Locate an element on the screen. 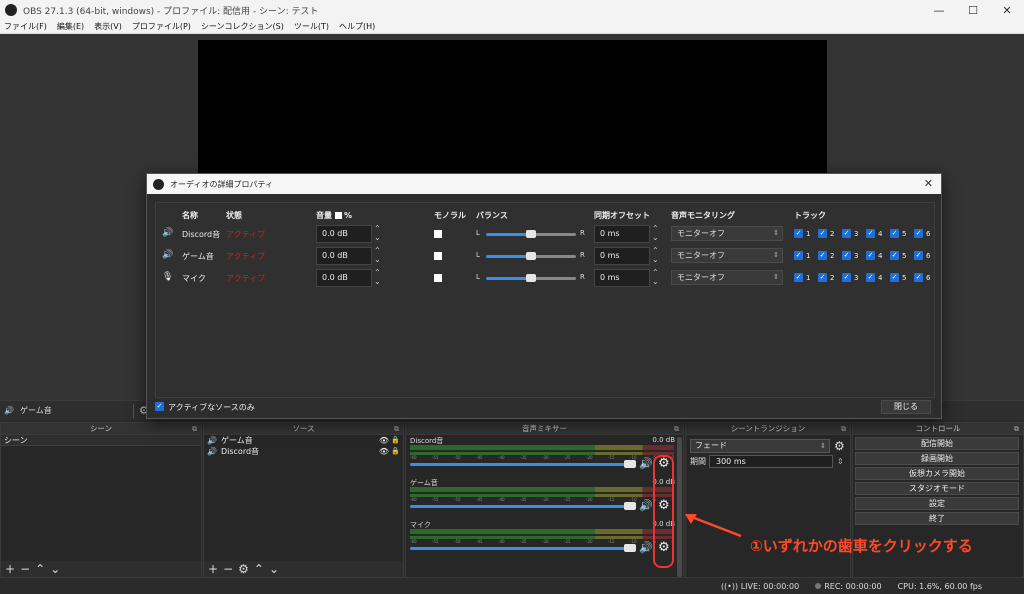 The width and height of the screenshot is (1024, 594). close-icon: ✕ is located at coordinates (928, 183).